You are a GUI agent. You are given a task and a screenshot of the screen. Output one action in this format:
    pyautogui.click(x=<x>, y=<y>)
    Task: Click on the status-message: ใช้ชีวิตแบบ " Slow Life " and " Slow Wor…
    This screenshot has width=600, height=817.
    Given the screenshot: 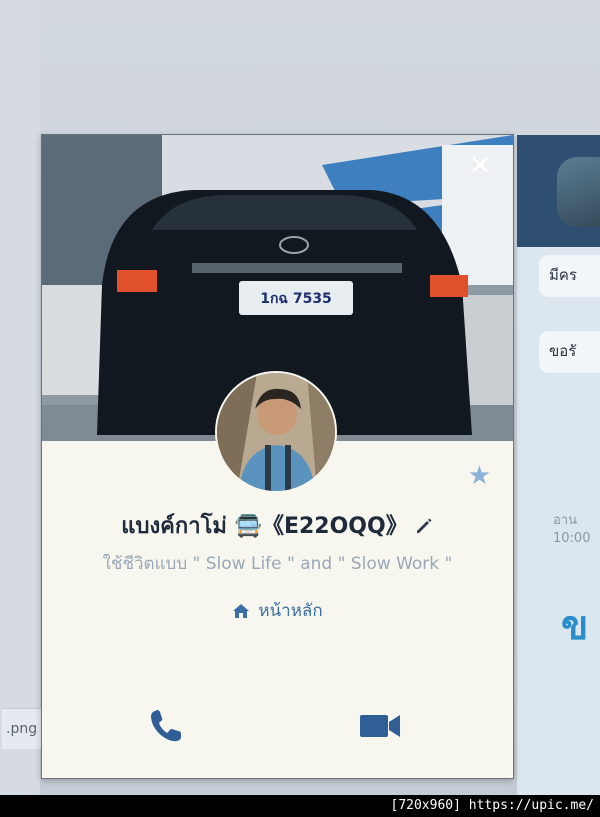 What is the action you would take?
    pyautogui.click(x=277, y=564)
    